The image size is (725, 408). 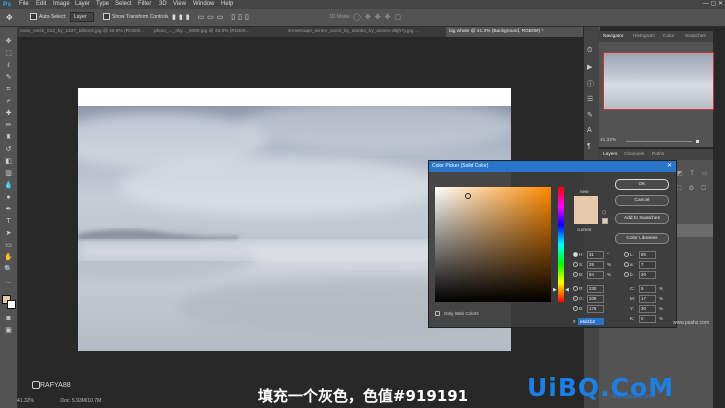 I want to click on document-tab-active: big whale @ 41.3% (Background, RGB/8#) *, so click(x=523, y=32).